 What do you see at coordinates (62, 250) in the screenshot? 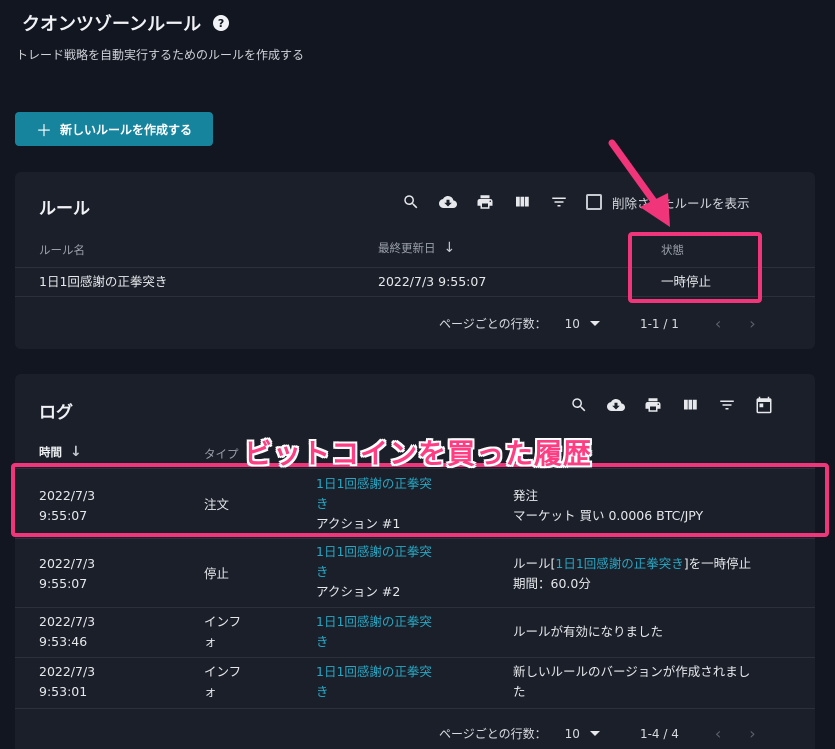
I see `col-rule-name: ルール名` at bounding box center [62, 250].